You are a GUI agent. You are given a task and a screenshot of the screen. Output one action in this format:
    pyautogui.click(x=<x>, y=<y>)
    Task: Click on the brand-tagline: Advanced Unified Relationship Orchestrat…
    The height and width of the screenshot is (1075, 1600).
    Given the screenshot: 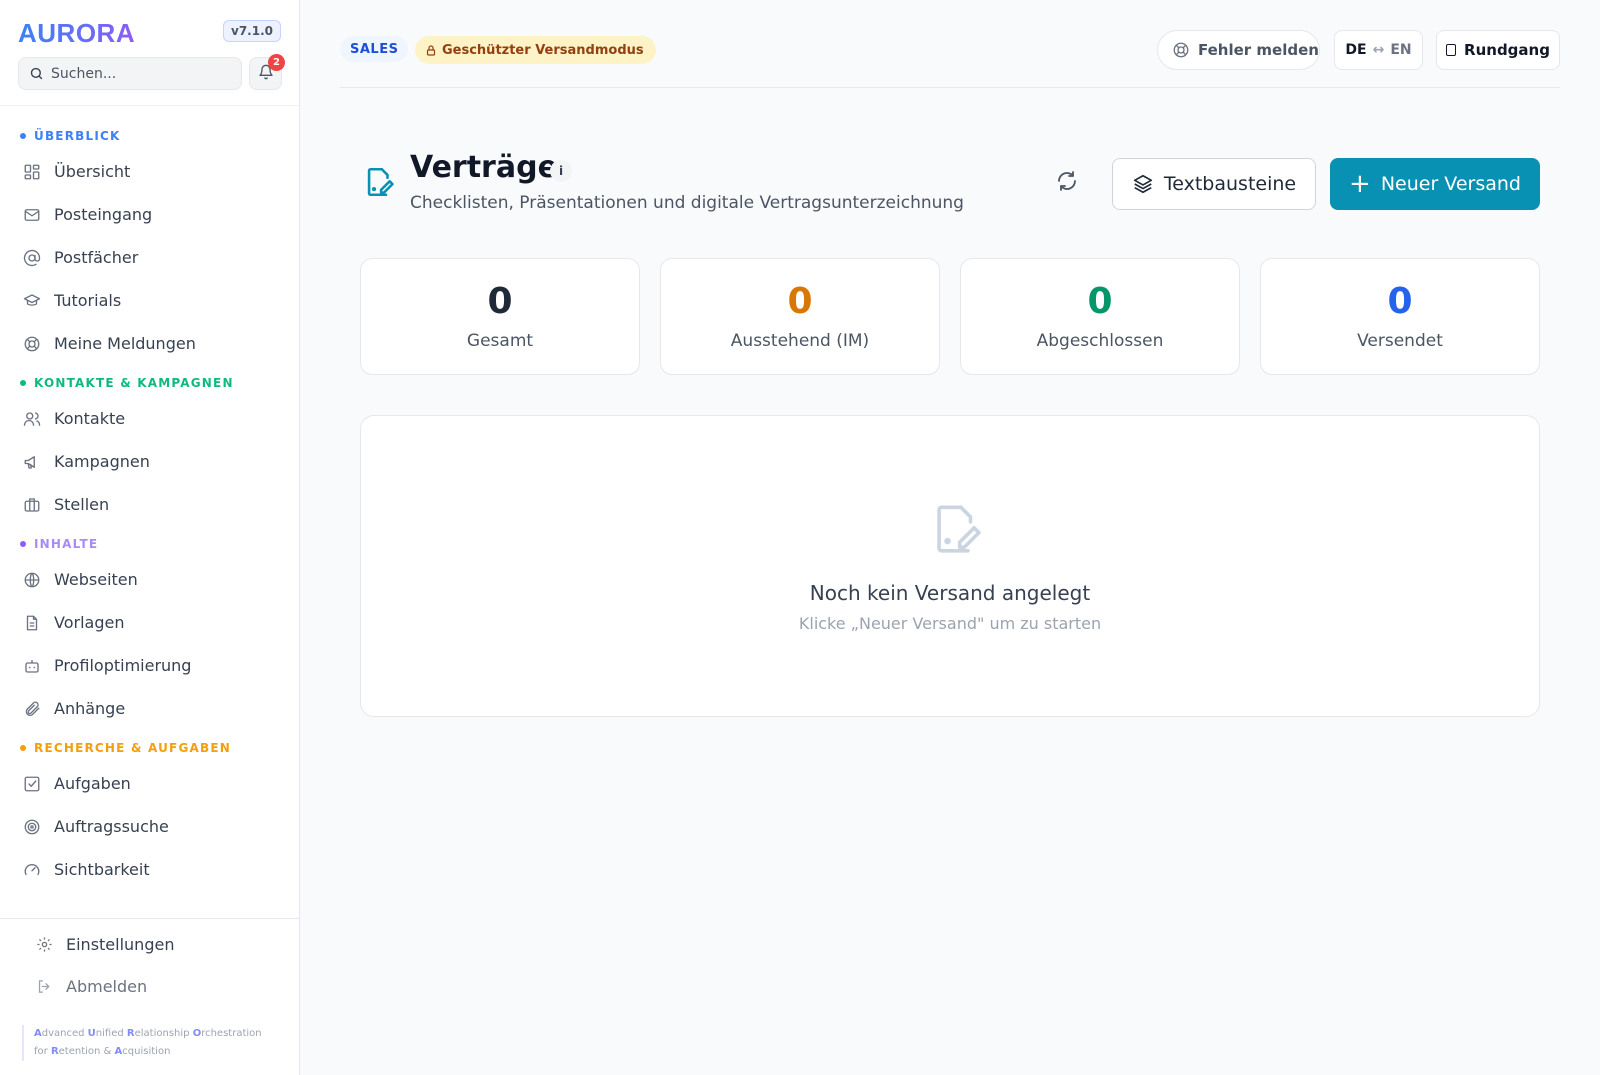 What is the action you would take?
    pyautogui.click(x=147, y=1043)
    